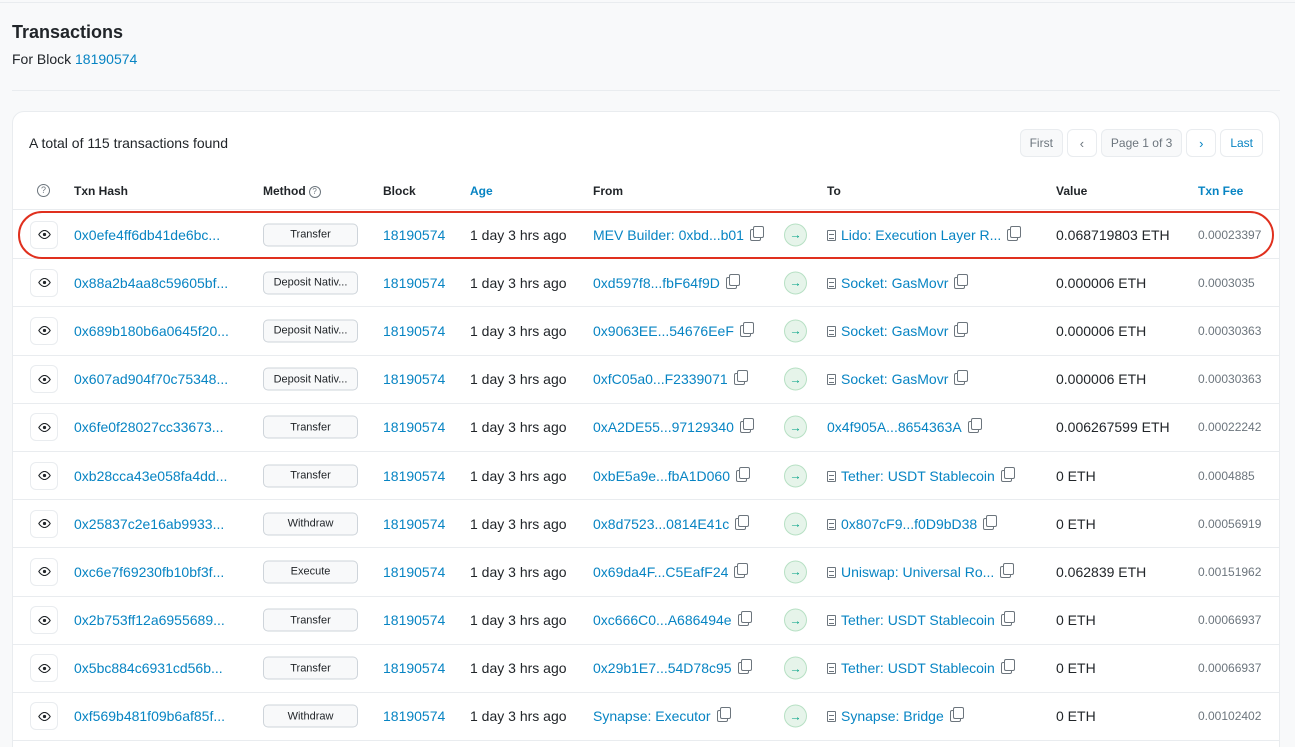  I want to click on from-address-link: 0xd597f8...fbF64f9D, so click(656, 283).